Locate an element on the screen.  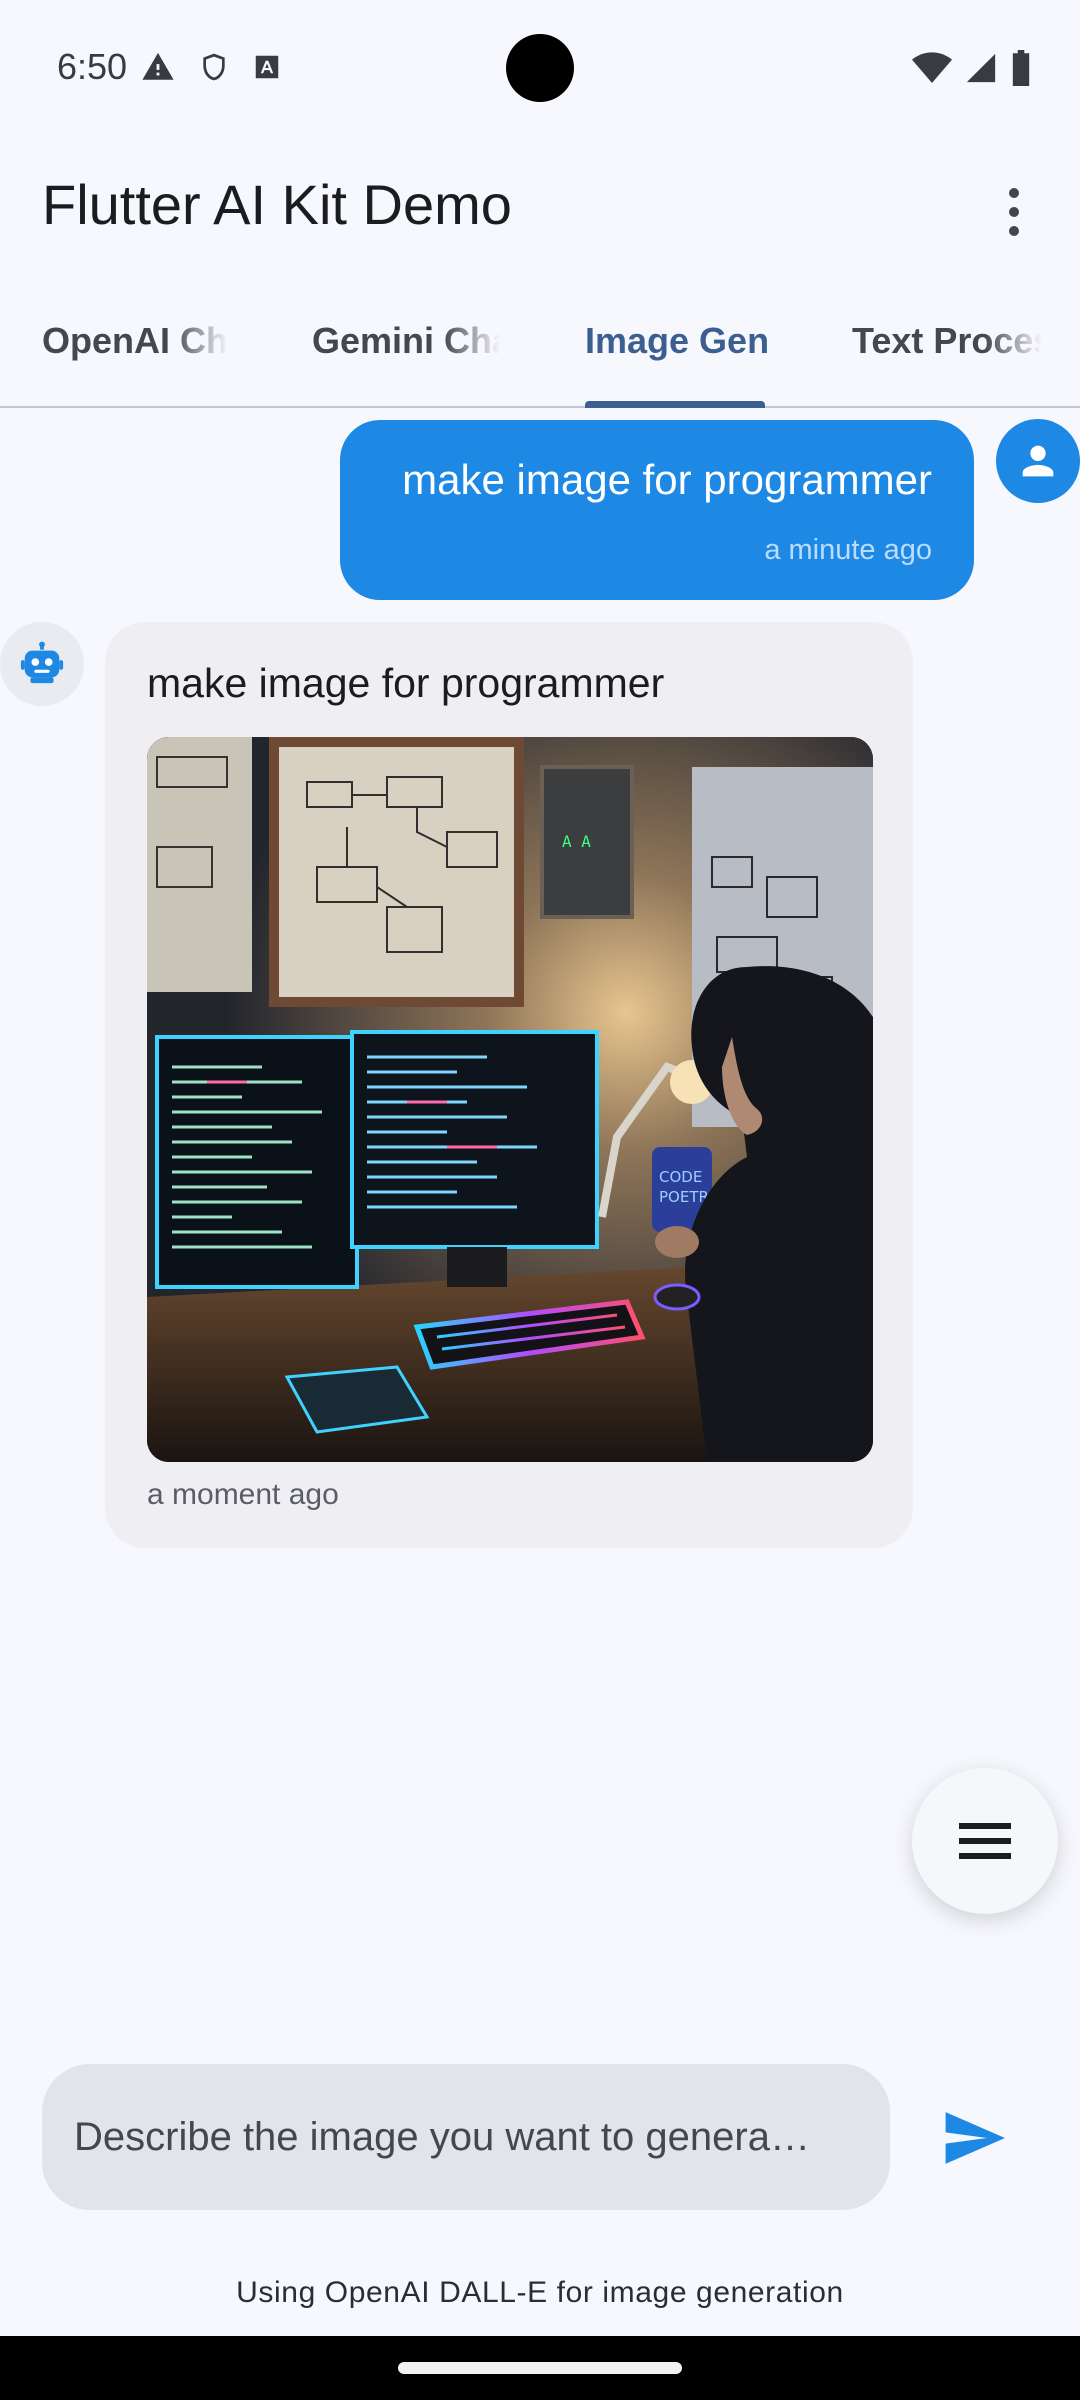
warning-icon is located at coordinates (158, 66).